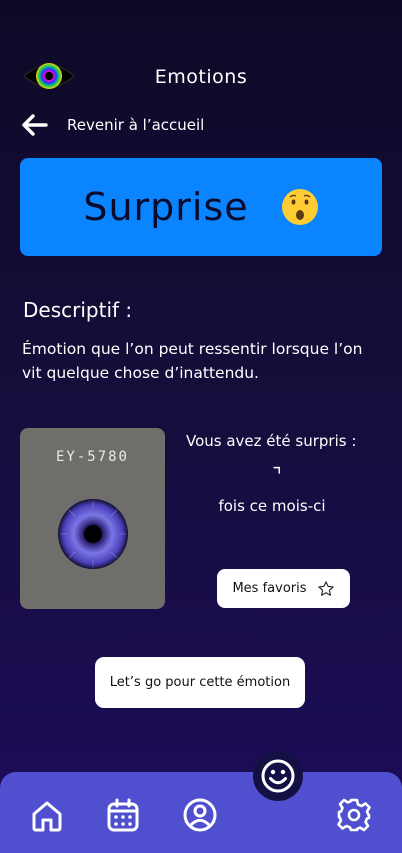  I want to click on smiley-icon, so click(278, 776).